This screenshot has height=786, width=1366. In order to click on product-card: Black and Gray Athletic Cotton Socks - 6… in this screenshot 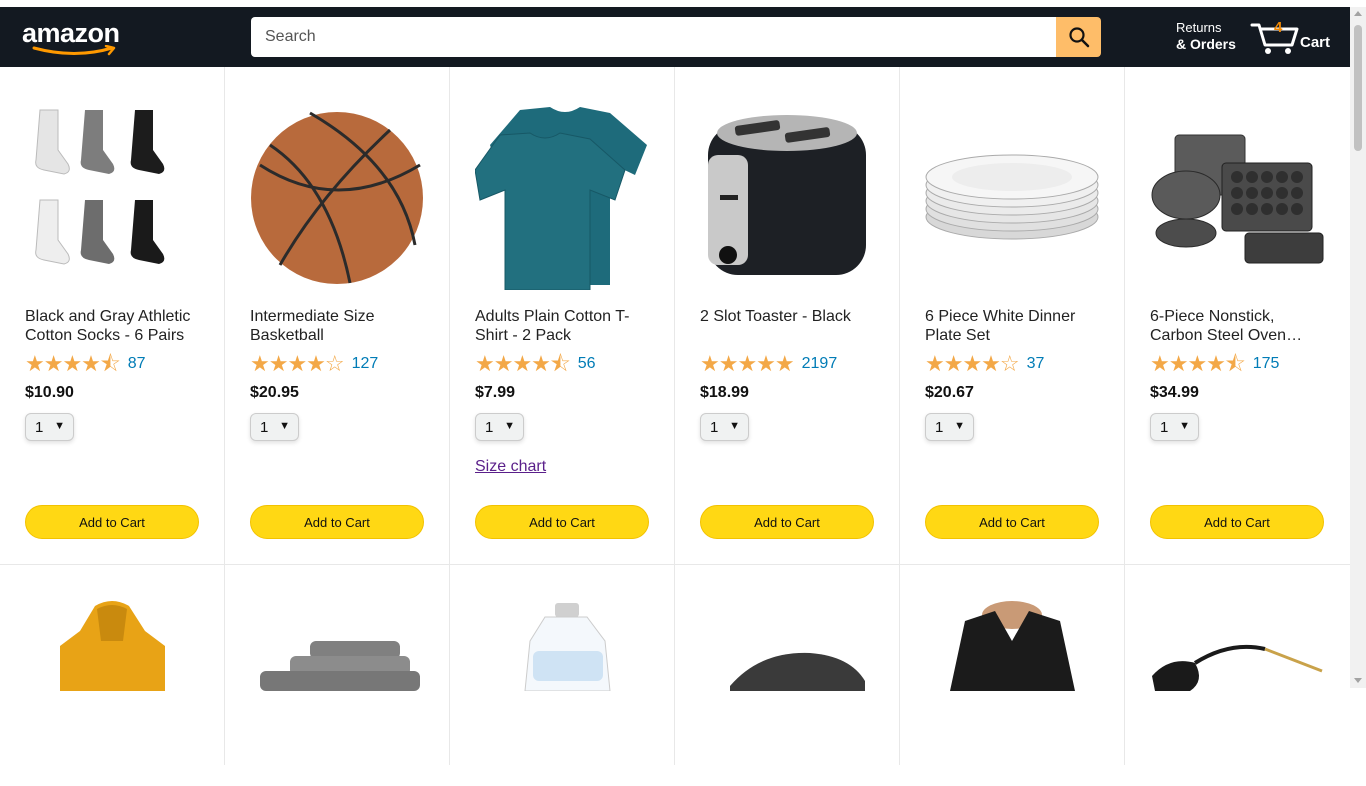, I will do `click(112, 316)`.